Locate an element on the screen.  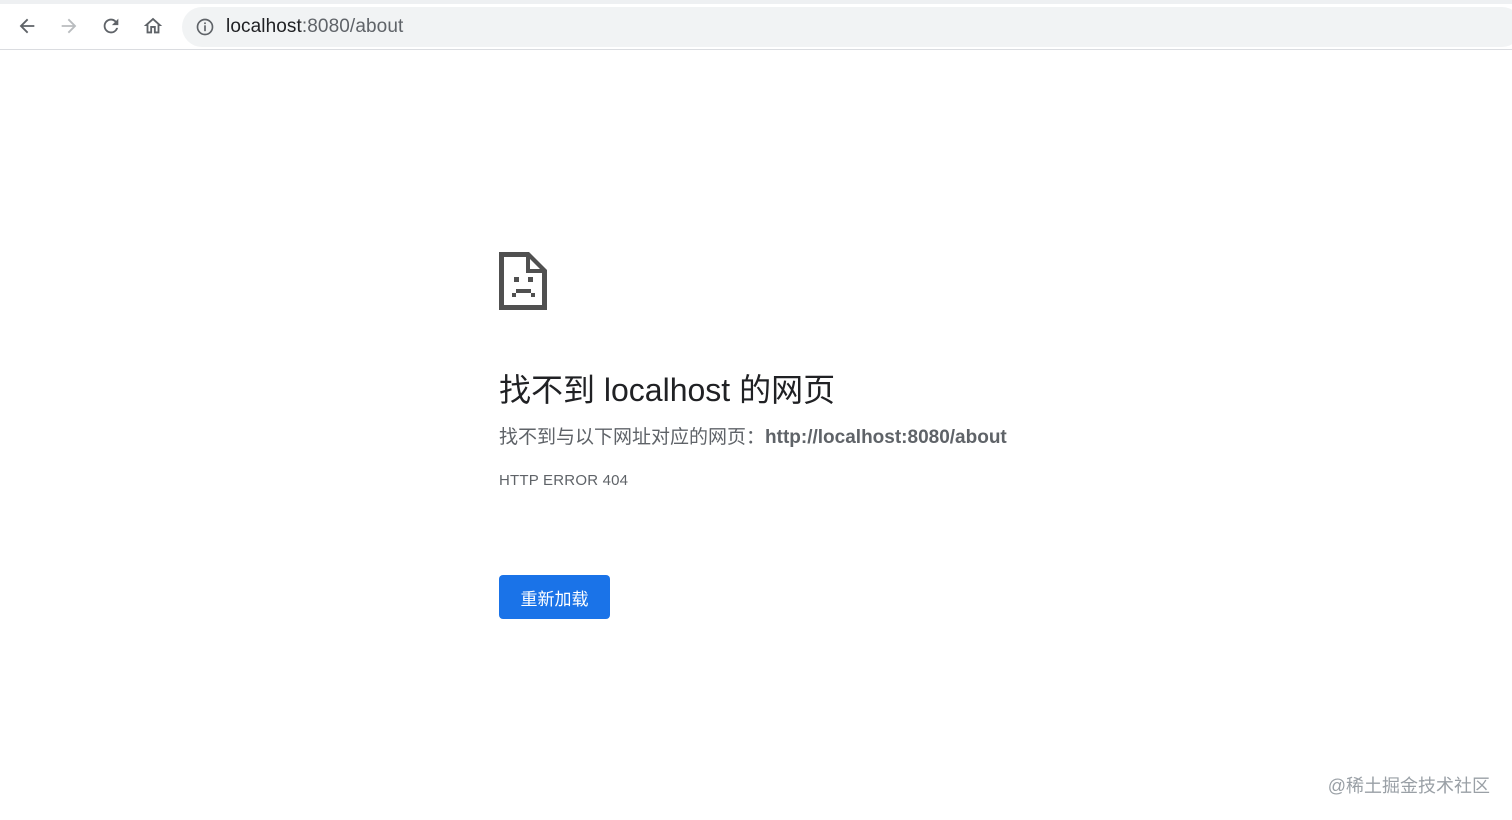
reload-icon is located at coordinates (111, 26).